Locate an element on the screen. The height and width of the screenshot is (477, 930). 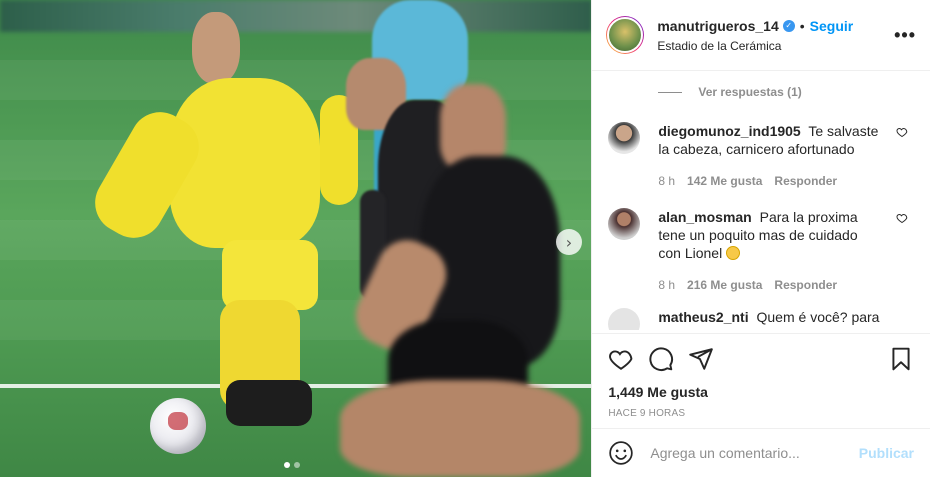
view-replies-label: Ver respuestas (1) is located at coordinates (750, 92).